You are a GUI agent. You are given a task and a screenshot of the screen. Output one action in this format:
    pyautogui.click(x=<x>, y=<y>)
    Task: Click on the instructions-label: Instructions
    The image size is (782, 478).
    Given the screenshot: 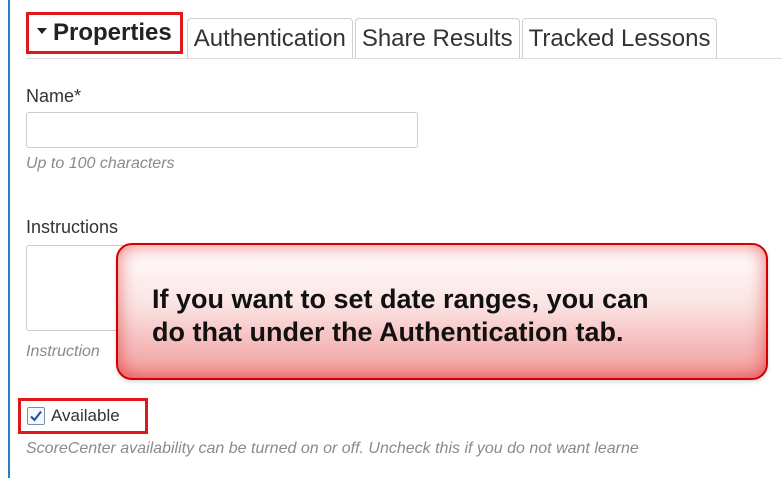 What is the action you would take?
    pyautogui.click(x=72, y=227)
    